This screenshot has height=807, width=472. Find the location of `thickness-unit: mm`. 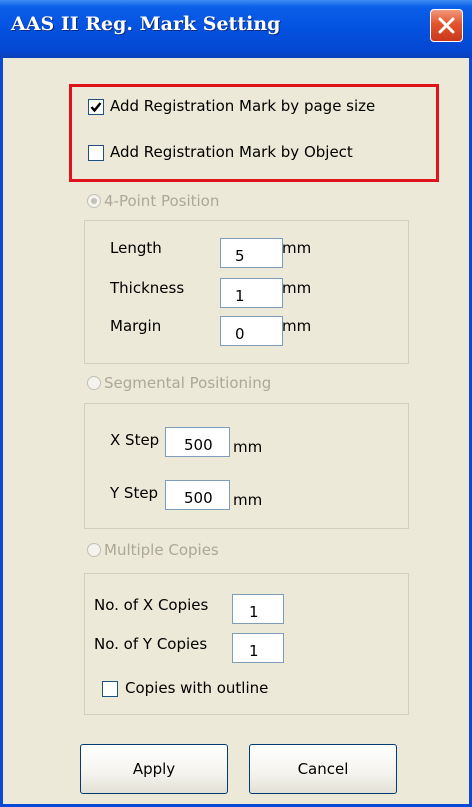

thickness-unit: mm is located at coordinates (297, 288).